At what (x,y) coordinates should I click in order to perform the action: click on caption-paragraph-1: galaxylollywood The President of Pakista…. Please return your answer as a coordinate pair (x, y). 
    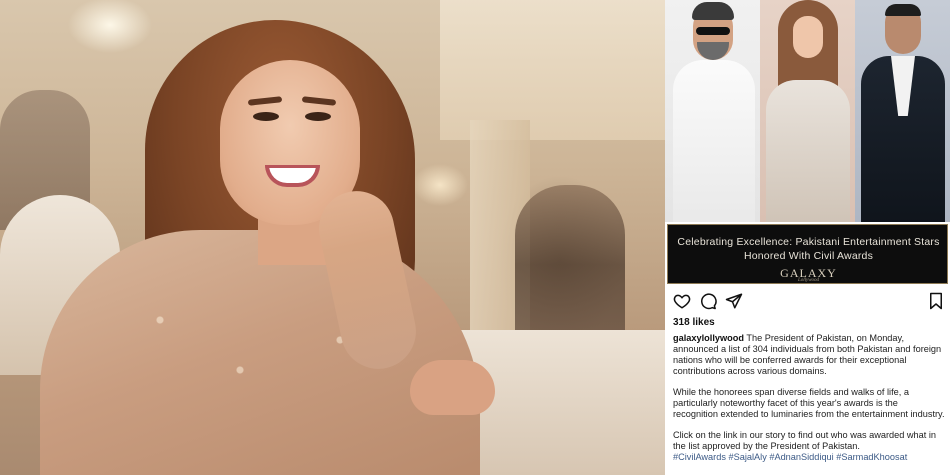
    Looking at the image, I should click on (809, 355).